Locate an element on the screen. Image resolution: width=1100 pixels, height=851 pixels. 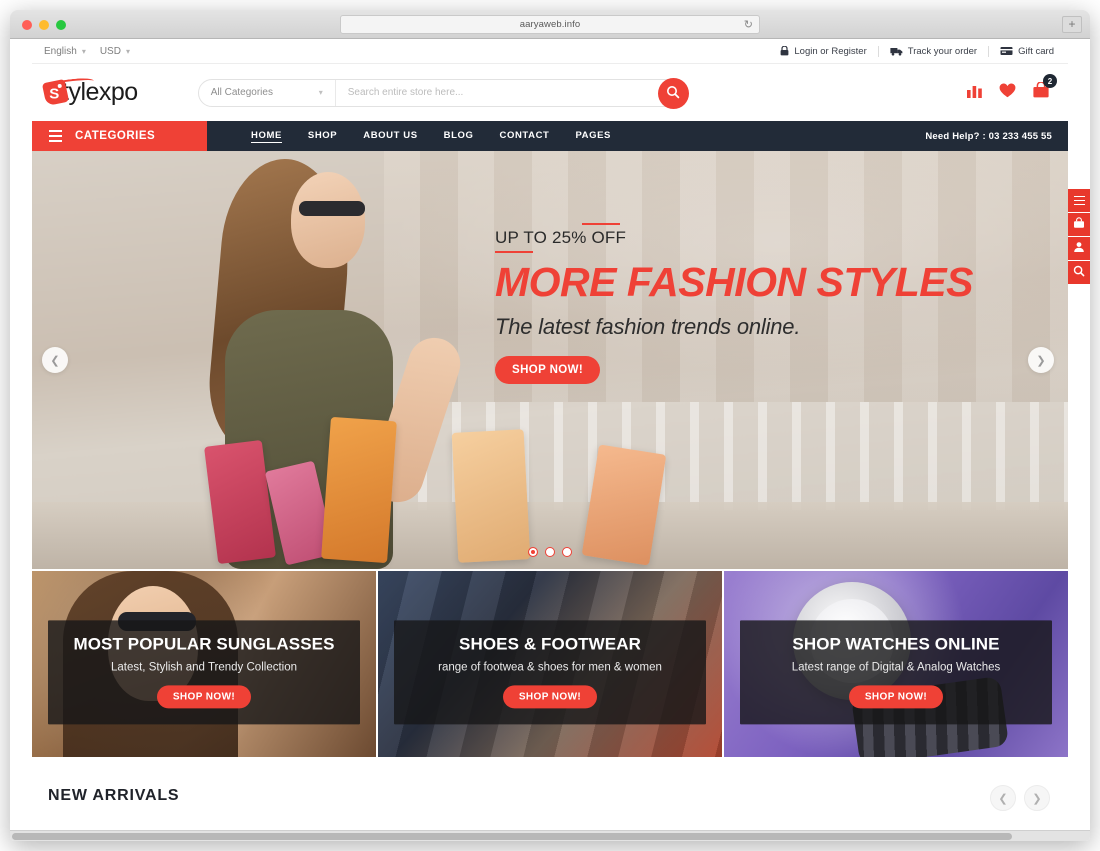
browser-titlebar: aaryaweb.info ↻ + is located at coordinates (550, 24).